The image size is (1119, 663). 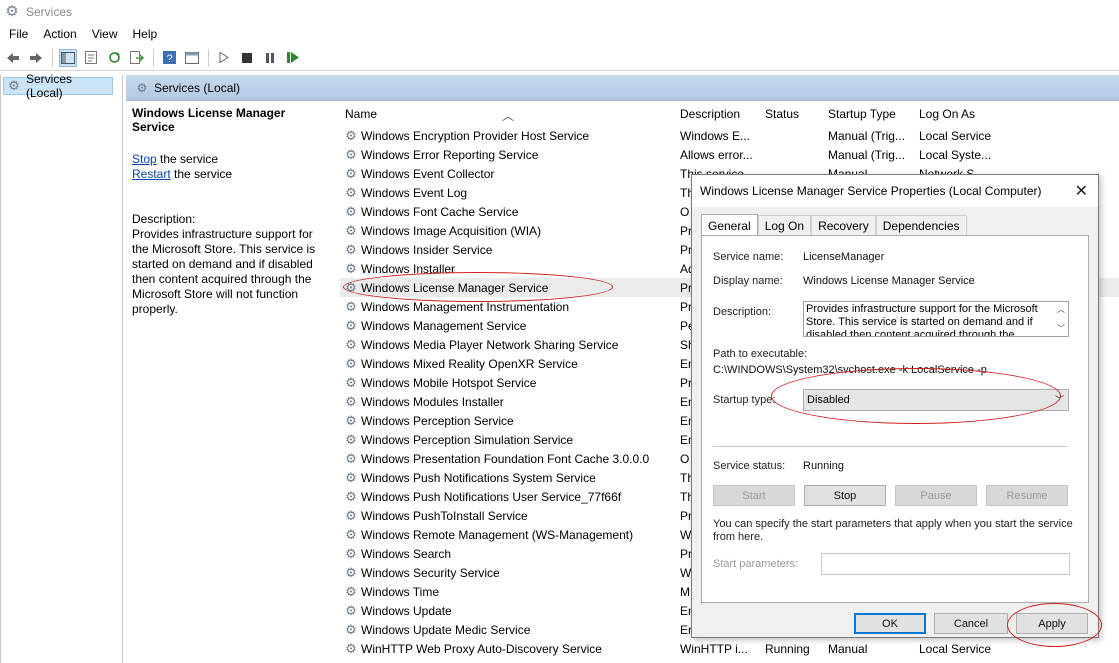 I want to click on service-name-cell: Windows Insider Service, so click(x=427, y=249).